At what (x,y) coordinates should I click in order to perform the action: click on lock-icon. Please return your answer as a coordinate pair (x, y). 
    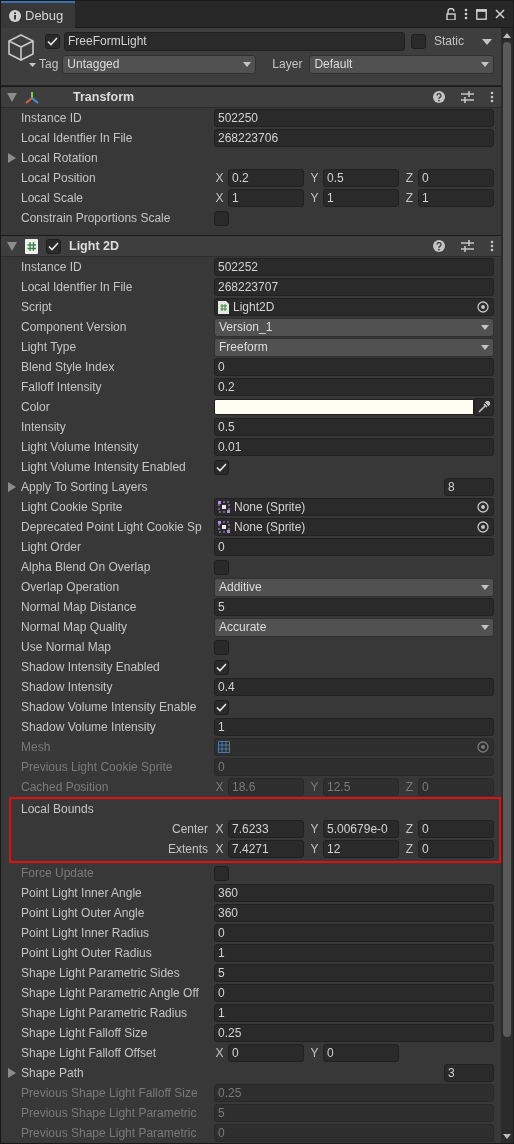
    Looking at the image, I should click on (451, 14).